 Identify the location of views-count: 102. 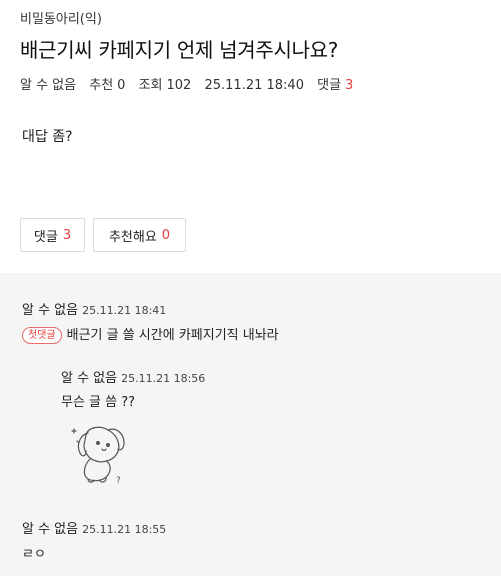
(179, 85).